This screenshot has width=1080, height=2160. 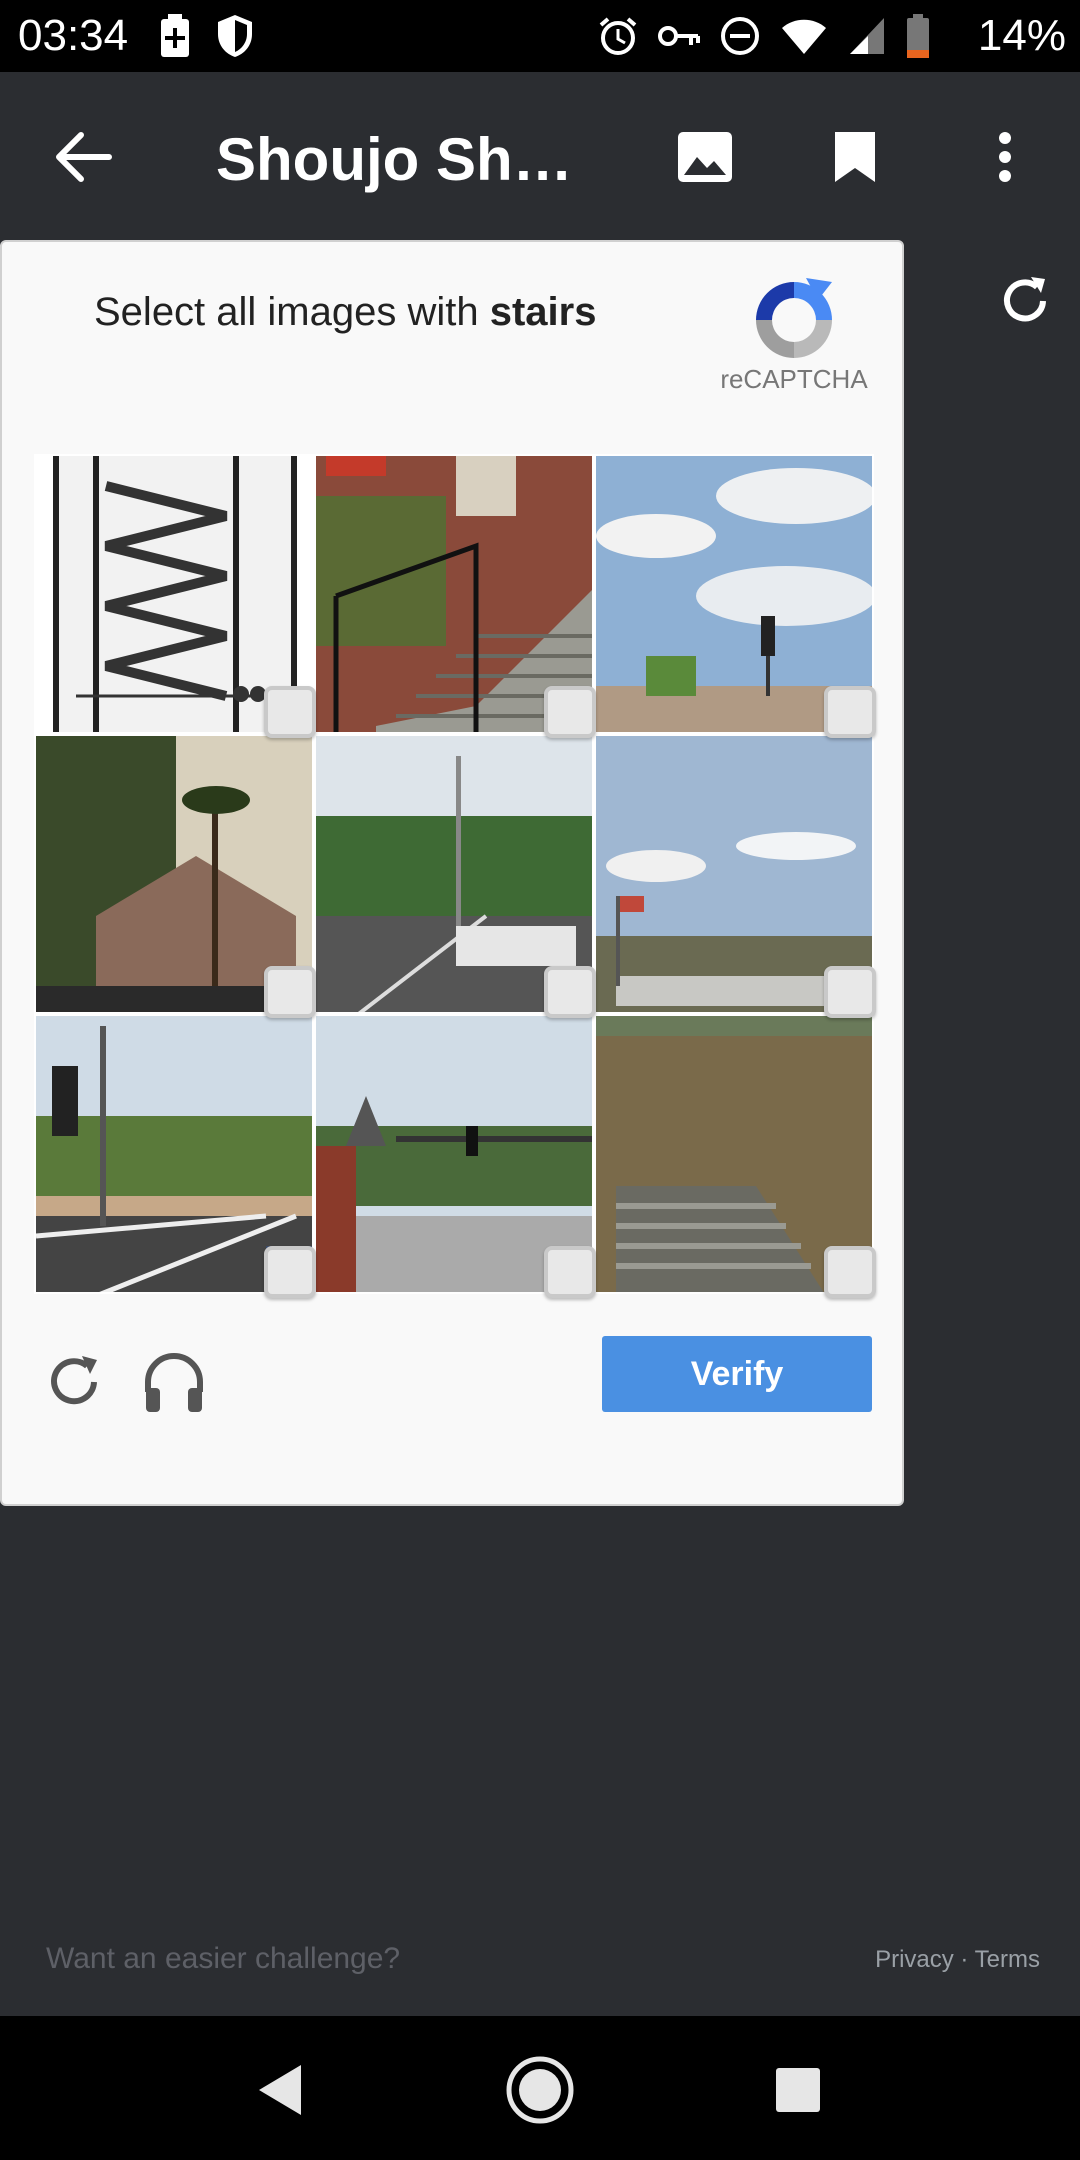 What do you see at coordinates (914, 1959) in the screenshot?
I see `privacy-link: Privacy` at bounding box center [914, 1959].